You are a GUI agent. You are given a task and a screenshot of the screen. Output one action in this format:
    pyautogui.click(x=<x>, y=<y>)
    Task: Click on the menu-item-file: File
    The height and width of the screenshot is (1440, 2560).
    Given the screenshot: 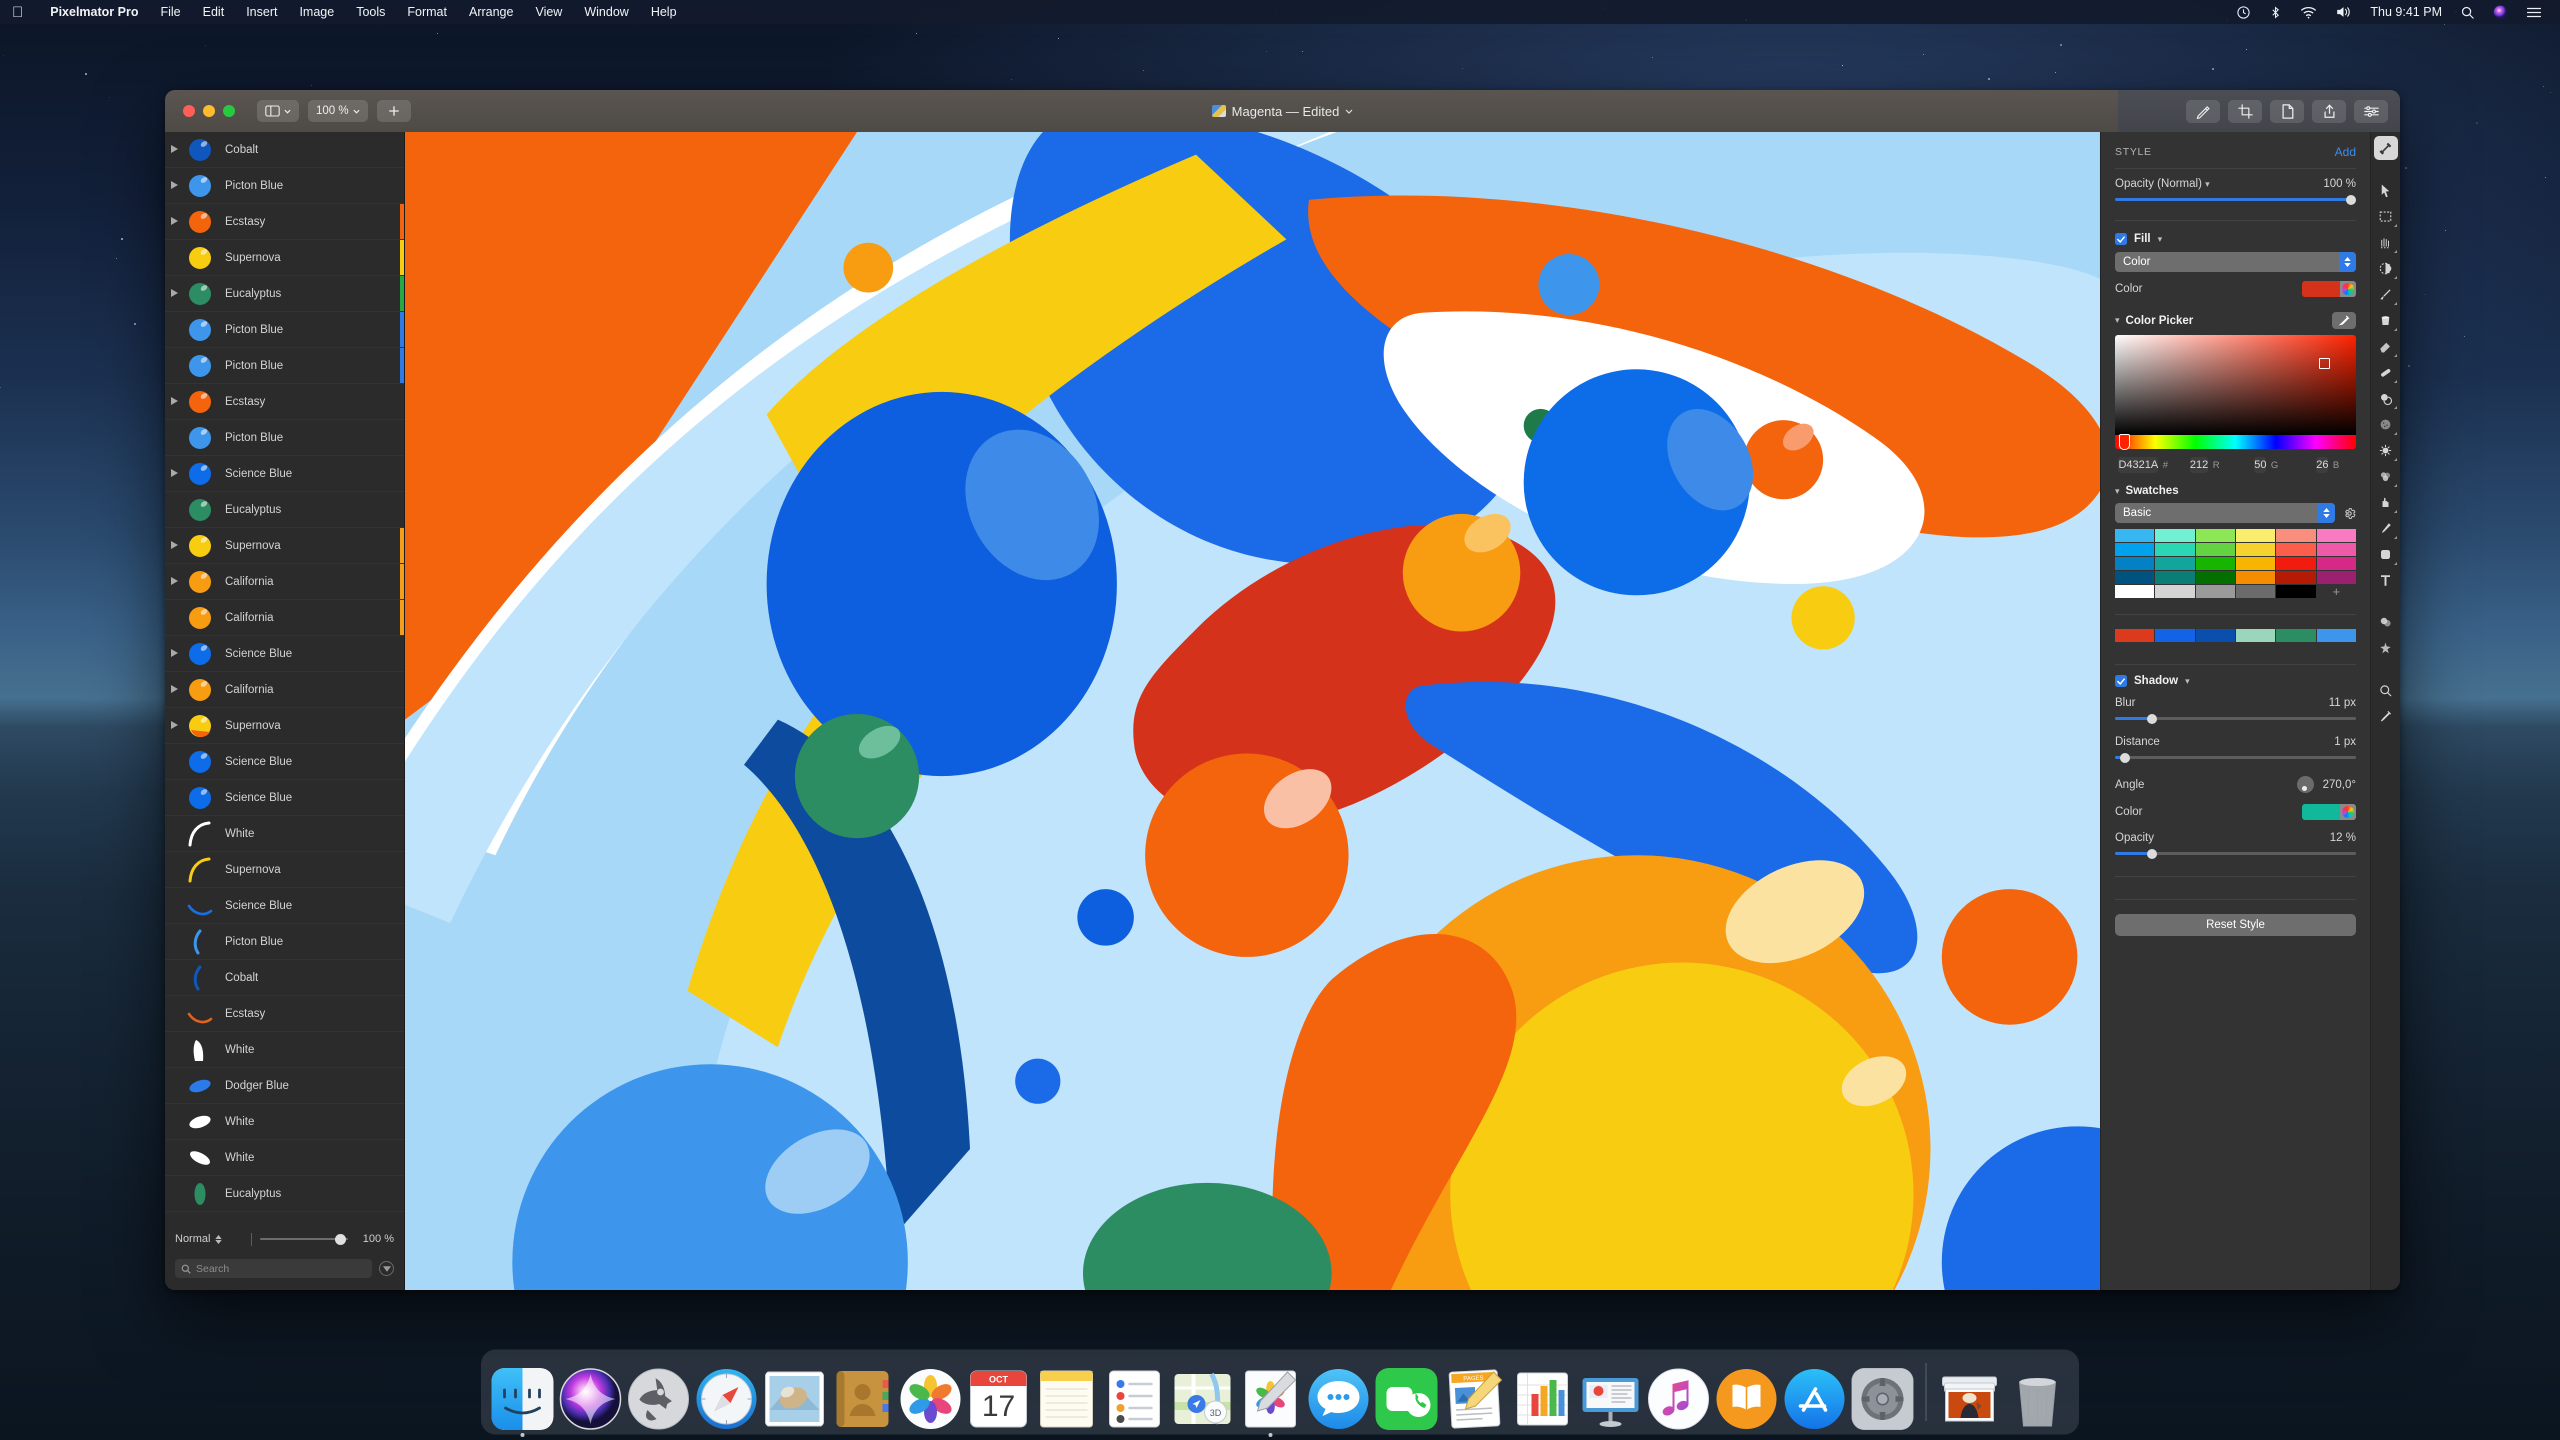 What is the action you would take?
    pyautogui.click(x=170, y=12)
    